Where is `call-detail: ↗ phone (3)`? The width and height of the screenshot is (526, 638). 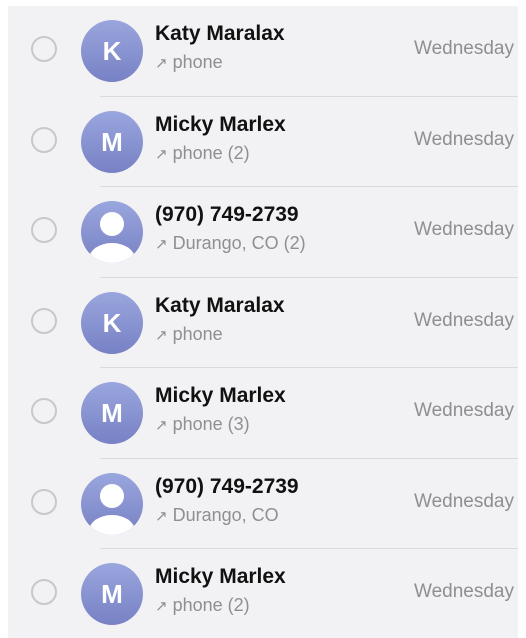
call-detail: ↗ phone (3) is located at coordinates (202, 424).